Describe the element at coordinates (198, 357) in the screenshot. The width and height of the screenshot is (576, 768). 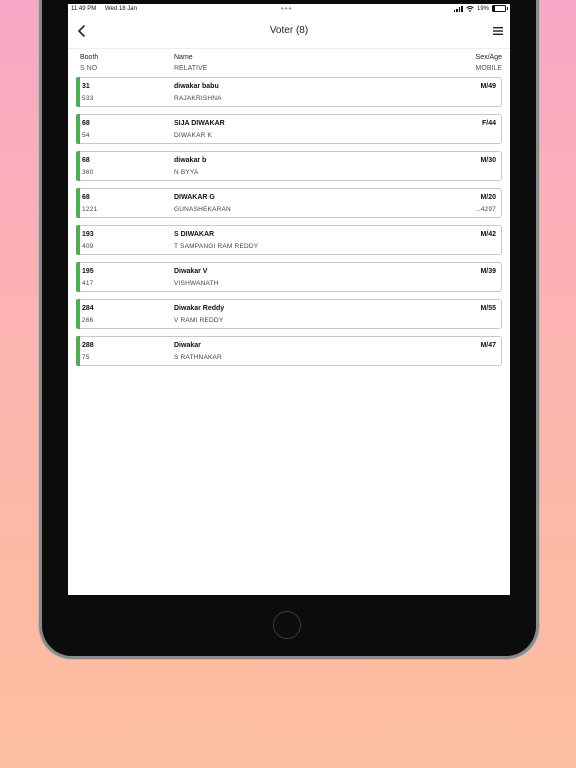
I see `relative-name: S RATHNAKAR` at that location.